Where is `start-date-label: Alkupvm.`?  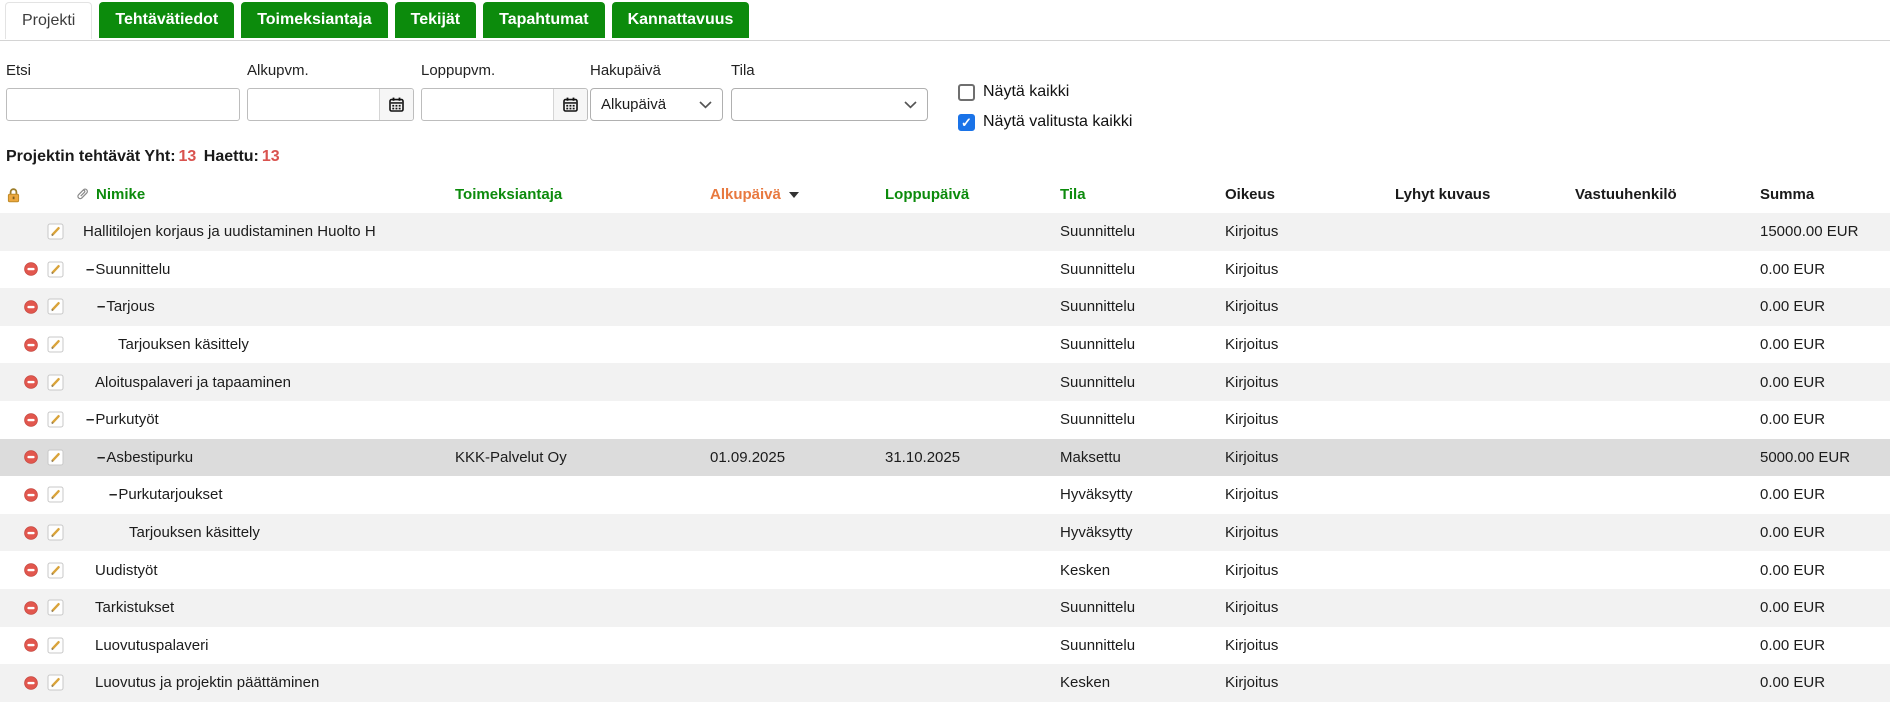
start-date-label: Alkupvm. is located at coordinates (278, 70).